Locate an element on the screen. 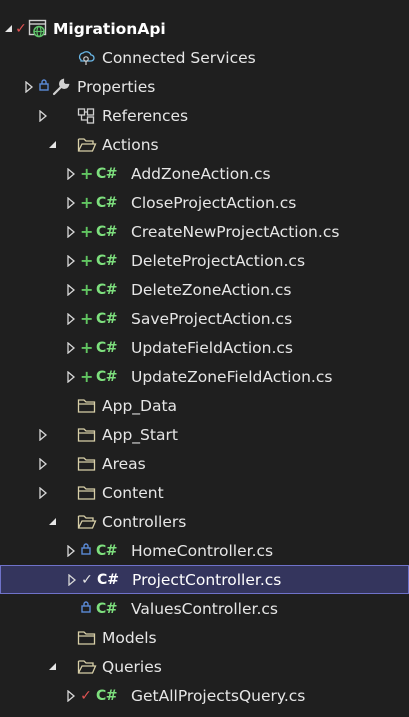 The image size is (409, 717). tree-item-label: HomeController.cs is located at coordinates (202, 550).